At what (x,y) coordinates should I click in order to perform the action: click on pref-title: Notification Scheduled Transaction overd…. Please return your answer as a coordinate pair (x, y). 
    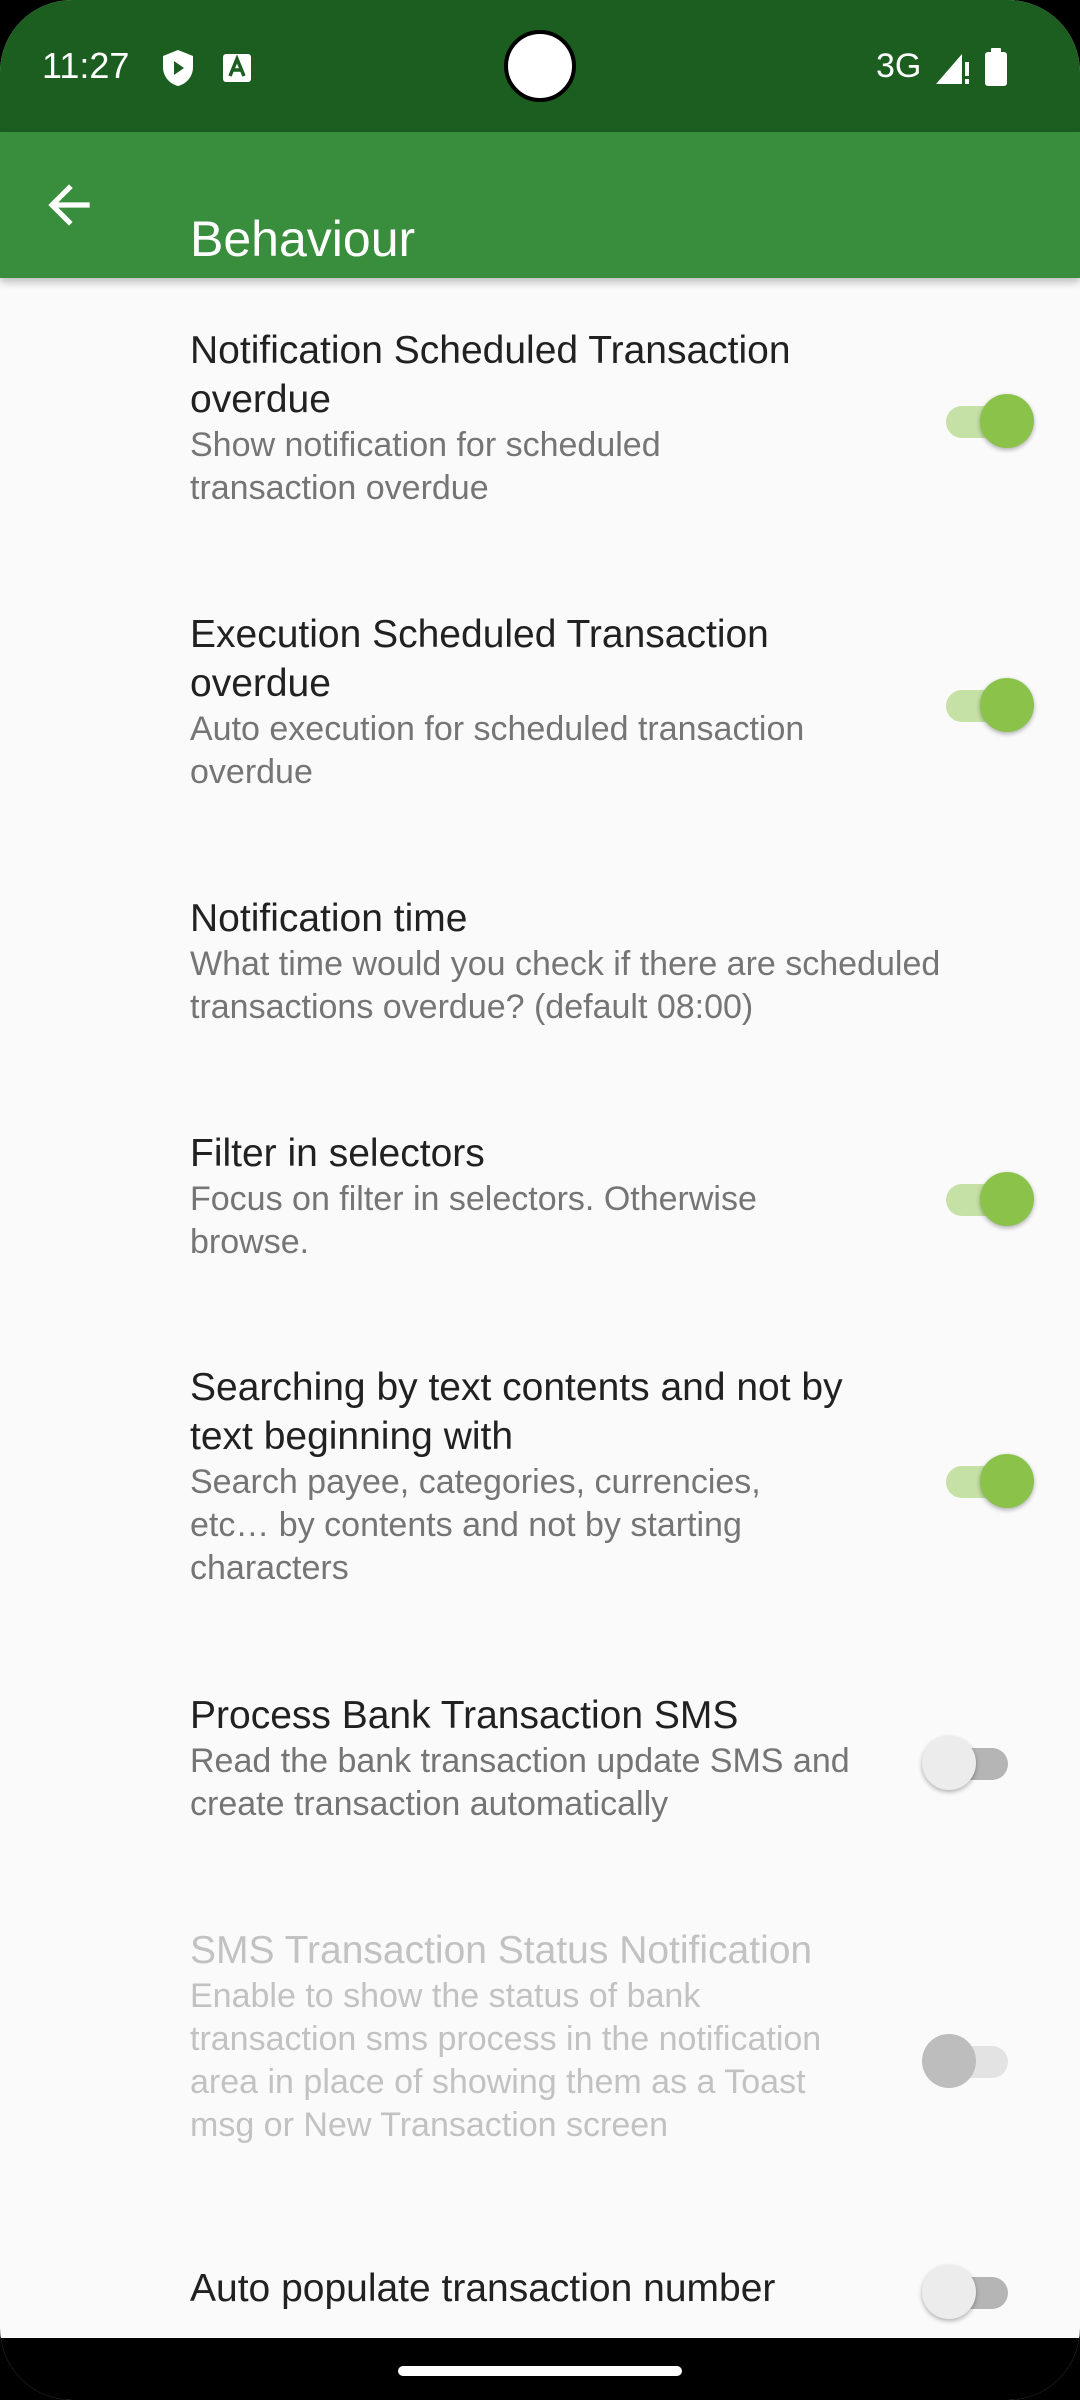
    Looking at the image, I should click on (490, 375).